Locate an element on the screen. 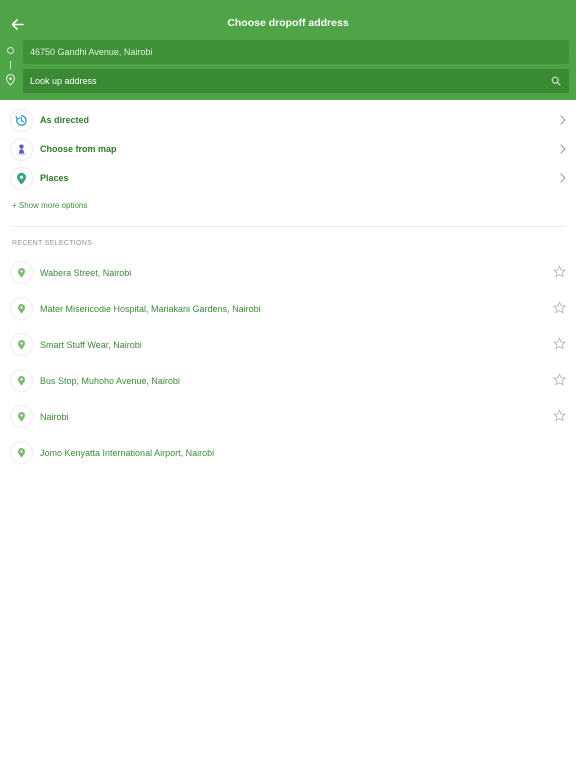 Image resolution: width=576 pixels, height=768 pixels. origin-value: 46750 Gandhi Avenue, Nairobi is located at coordinates (91, 52).